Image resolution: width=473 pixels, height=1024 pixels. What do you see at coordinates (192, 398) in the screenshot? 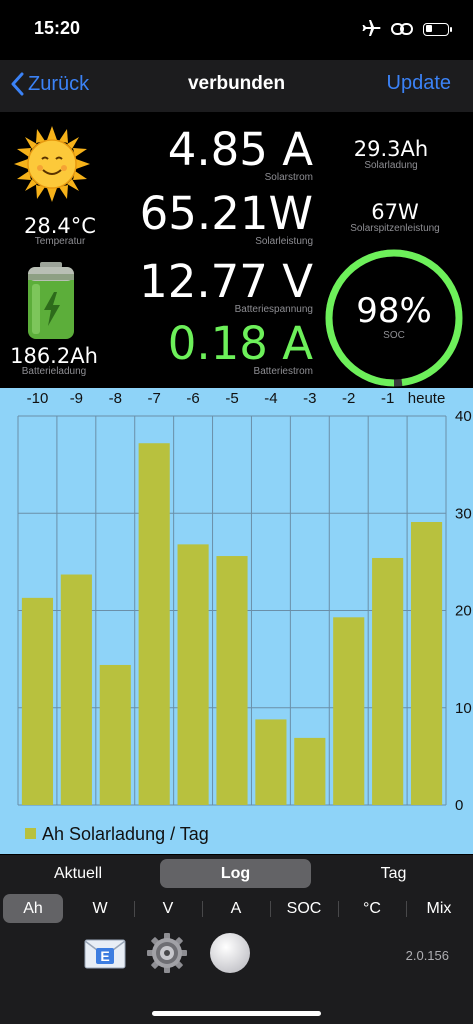
I see `x-tick-label: -6` at bounding box center [192, 398].